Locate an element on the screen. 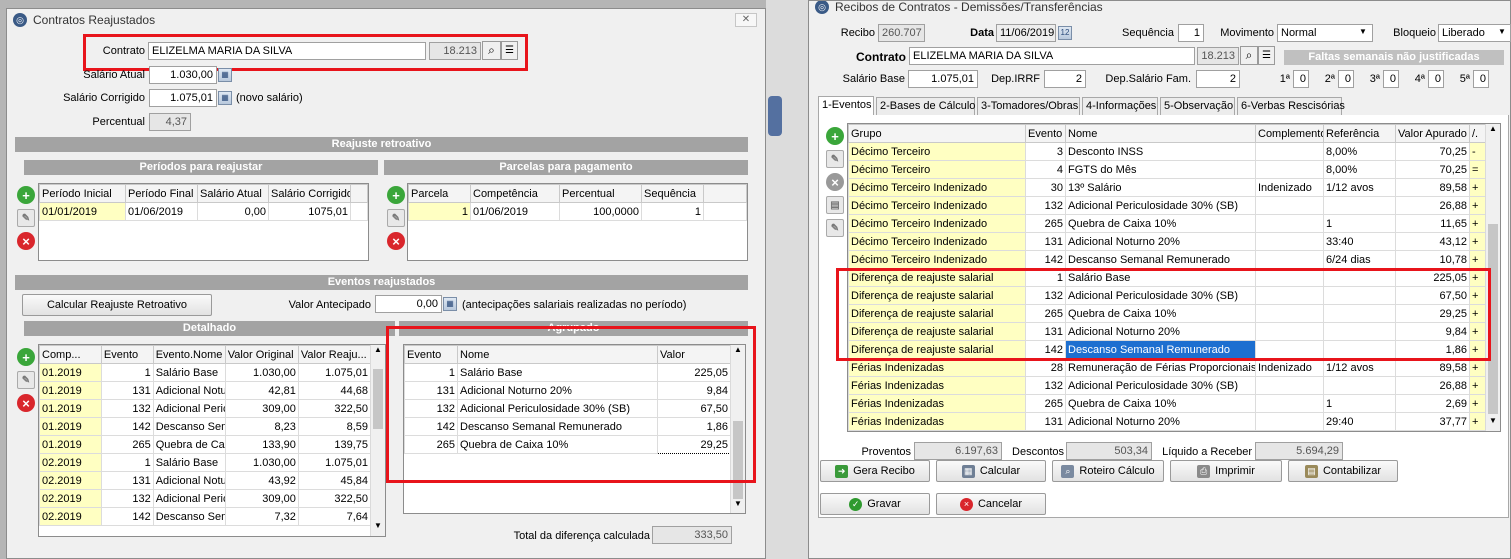  cell: 1 is located at coordinates (1359, 223).